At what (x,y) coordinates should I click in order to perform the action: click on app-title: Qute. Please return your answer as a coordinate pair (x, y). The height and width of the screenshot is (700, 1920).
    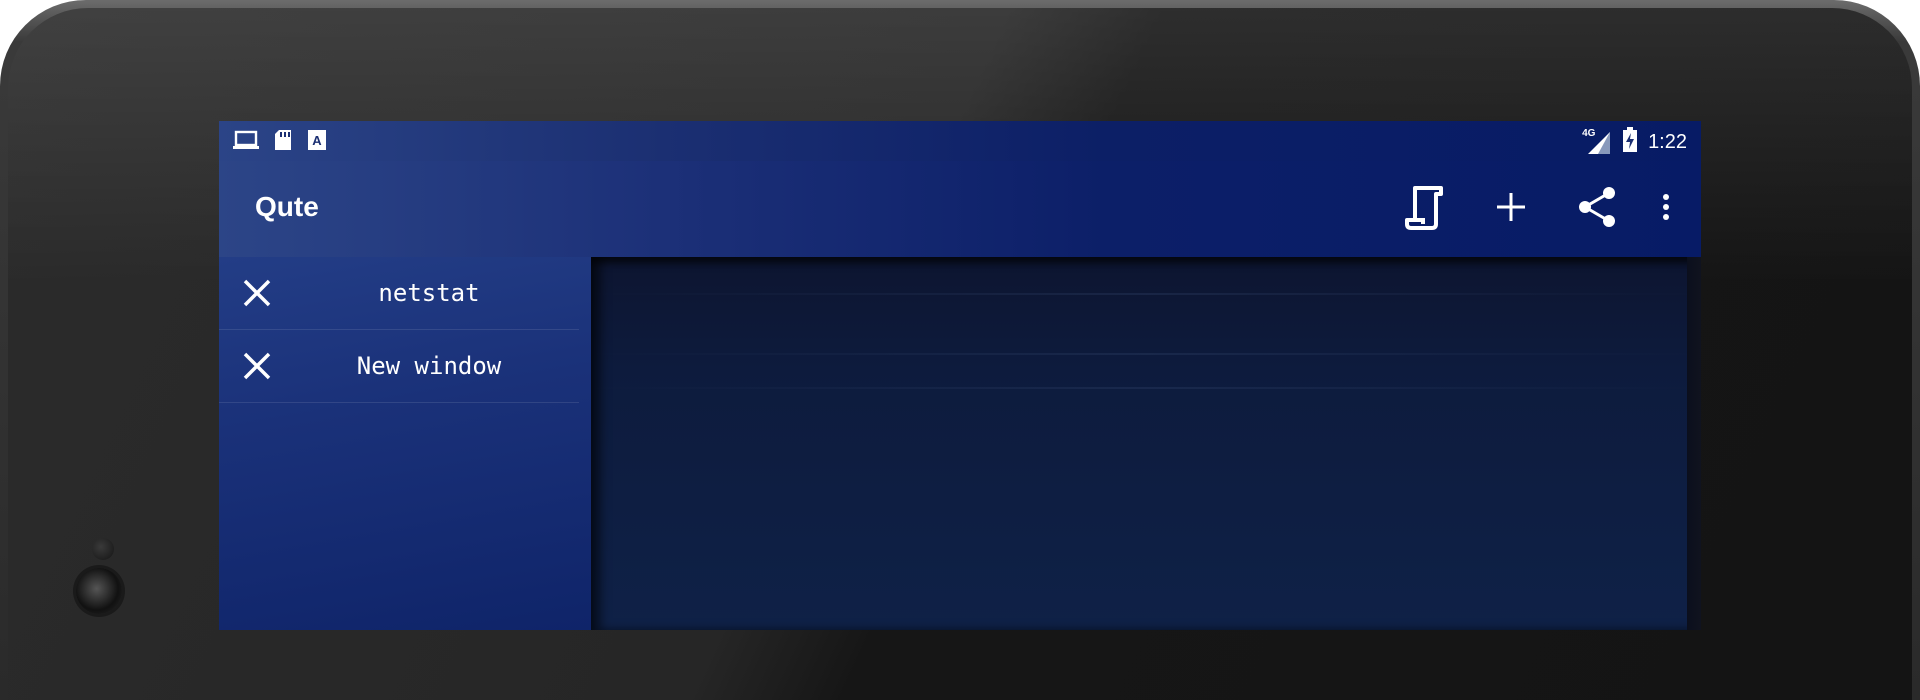
    Looking at the image, I should click on (287, 206).